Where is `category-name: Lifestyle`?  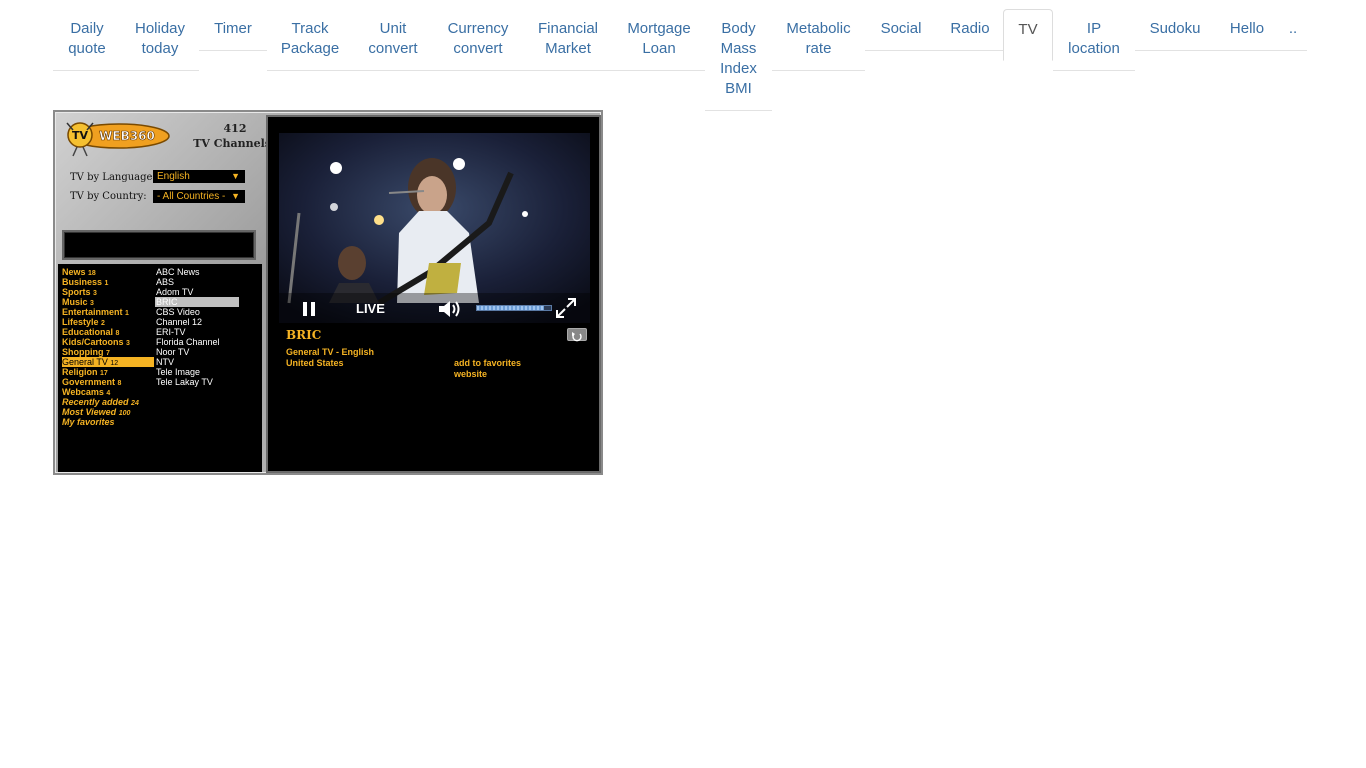 category-name: Lifestyle is located at coordinates (80, 322).